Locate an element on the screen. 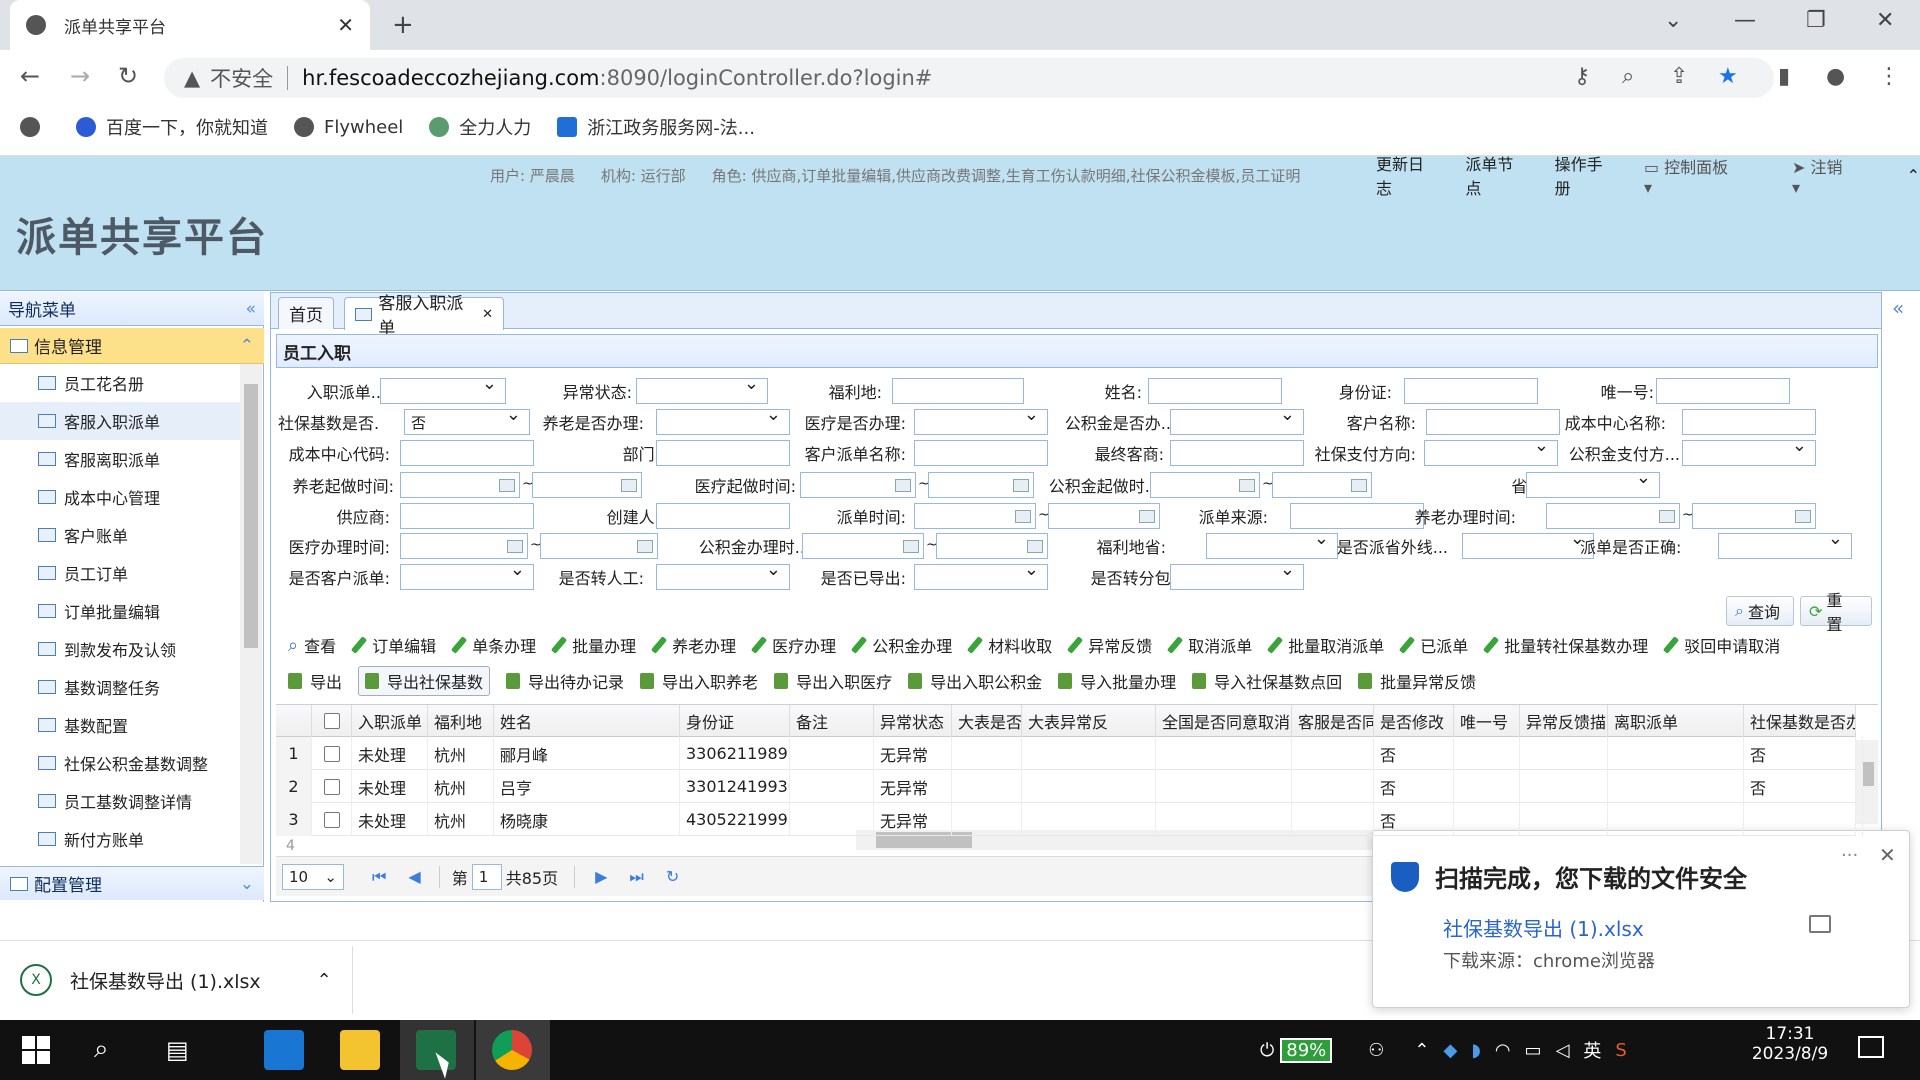 The height and width of the screenshot is (1080, 1920). collapse-sidebar-icon: « is located at coordinates (251, 309).